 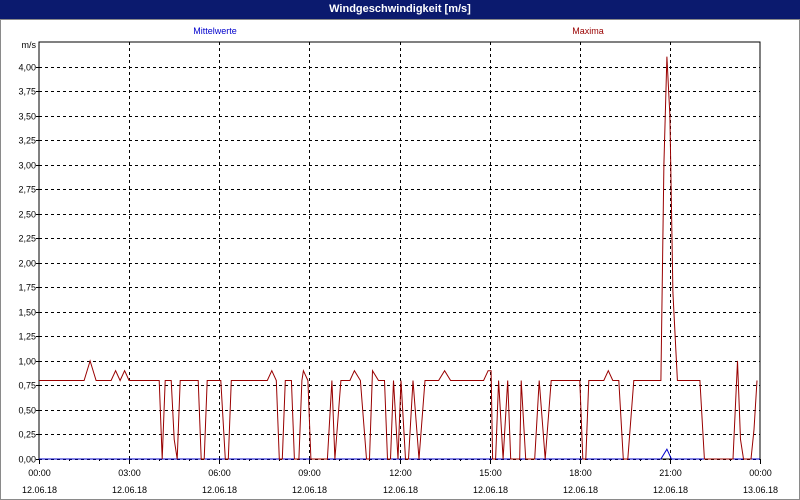 I want to click on x-tick-time: 18:00, so click(x=580, y=473).